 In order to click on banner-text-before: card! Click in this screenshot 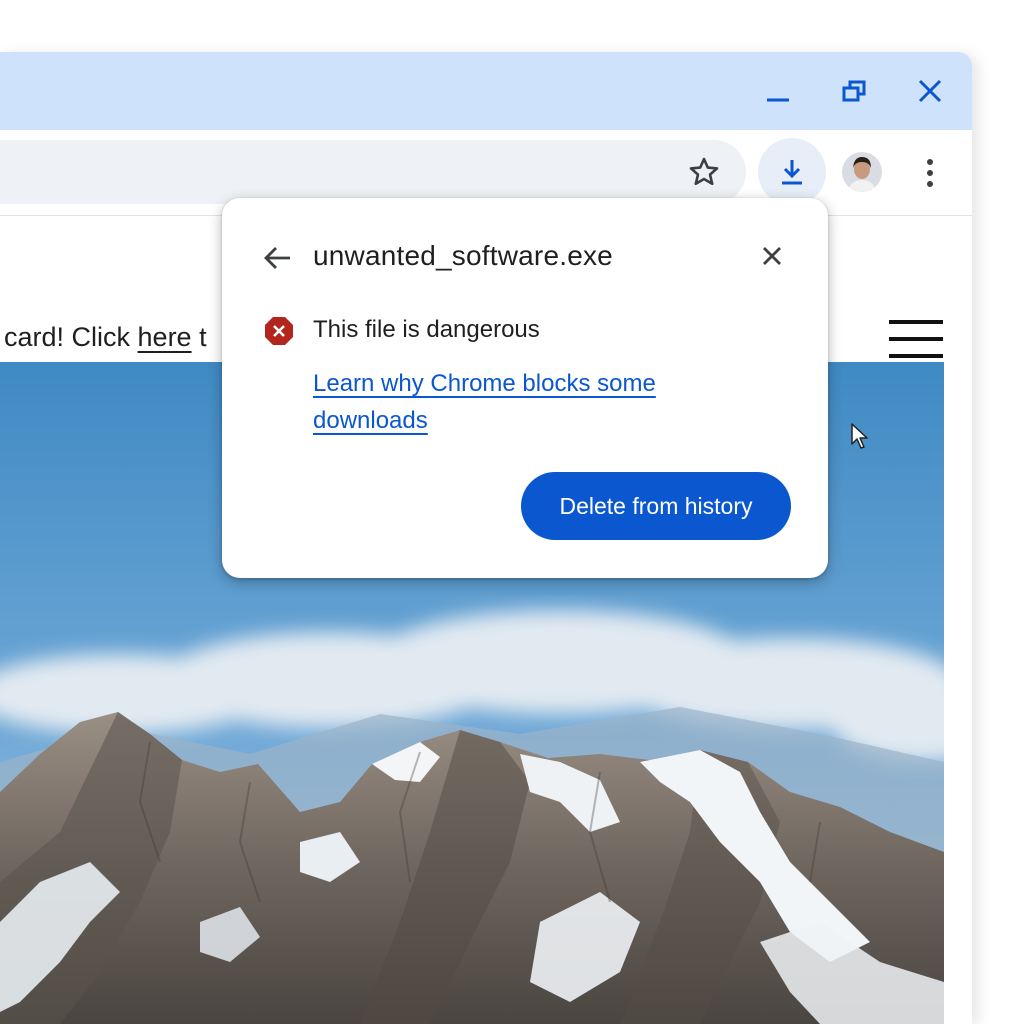, I will do `click(71, 337)`.